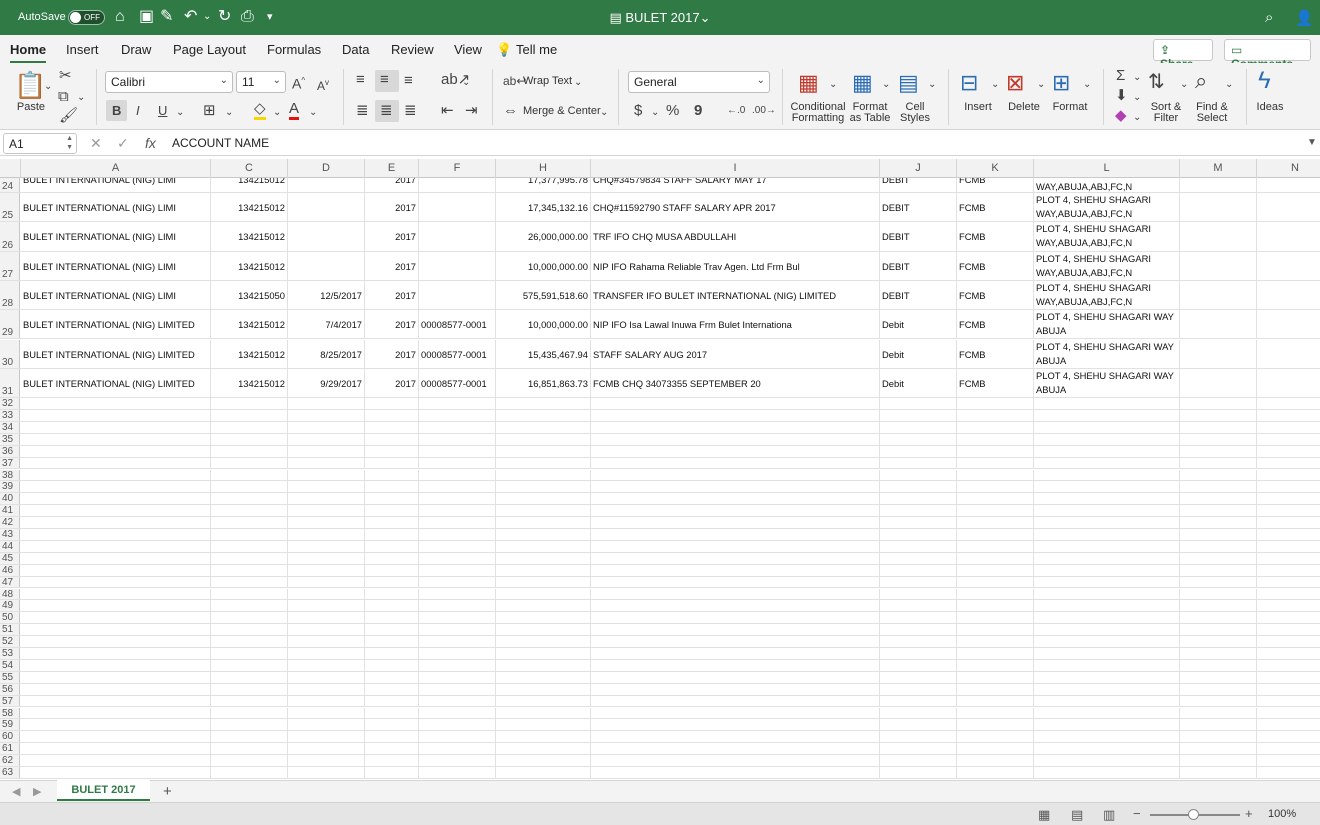 The image size is (1320, 825). Describe the element at coordinates (543, 295) in the screenshot. I see `cell-h: 575,591,518.60` at that location.